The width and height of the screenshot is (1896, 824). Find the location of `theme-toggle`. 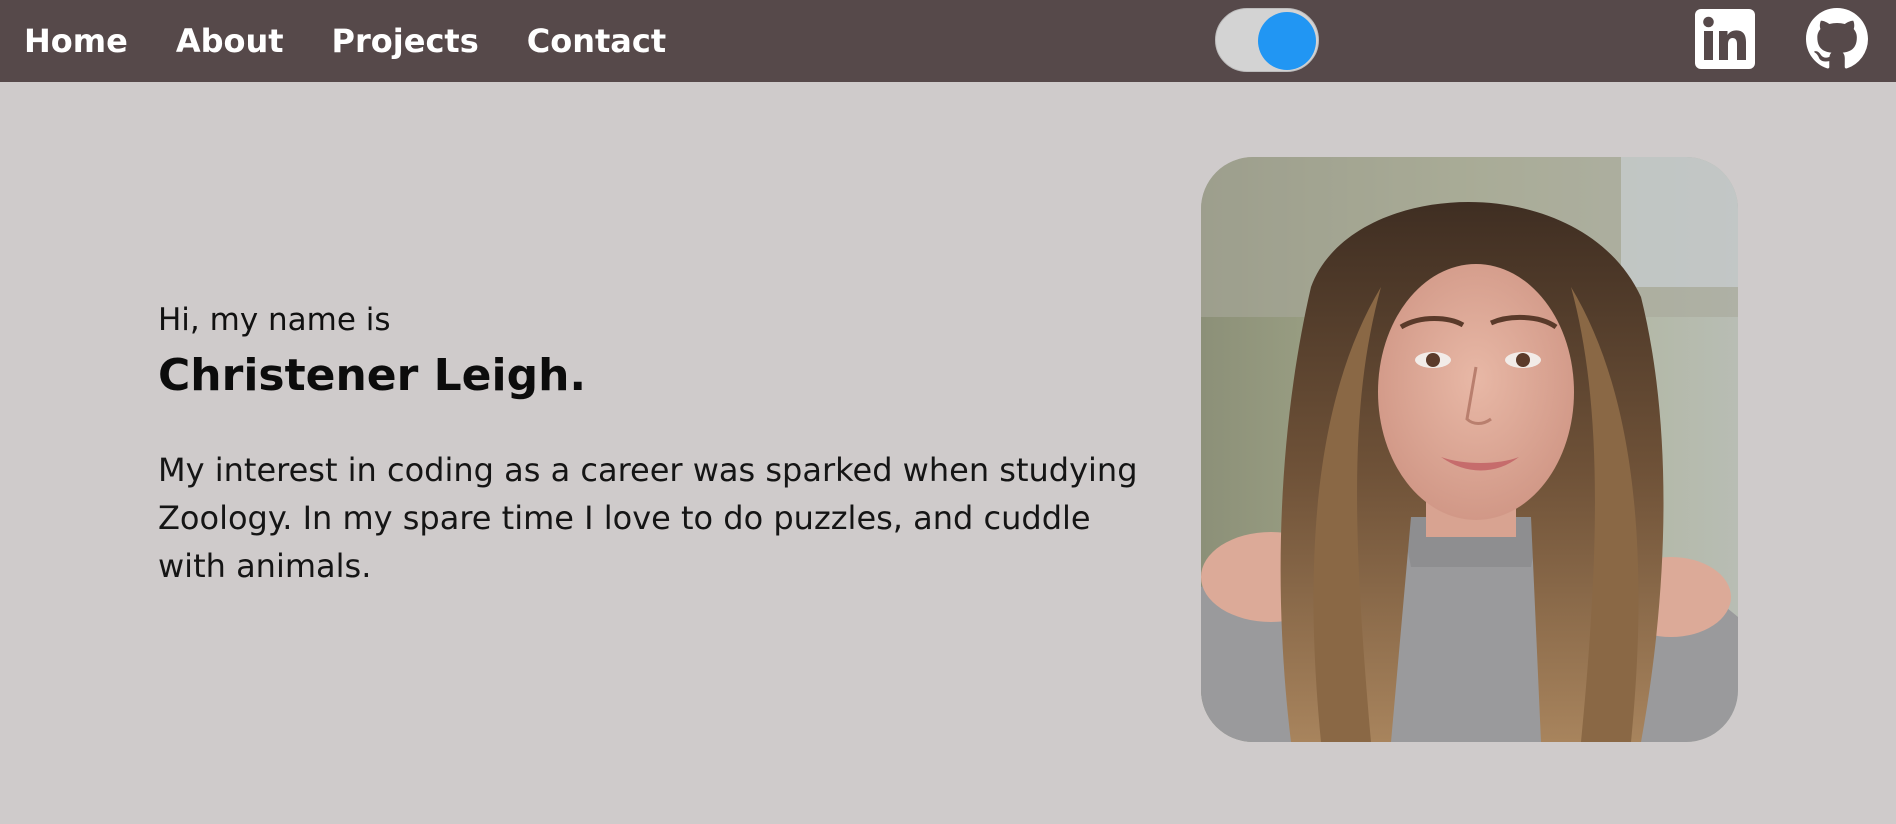

theme-toggle is located at coordinates (1267, 40).